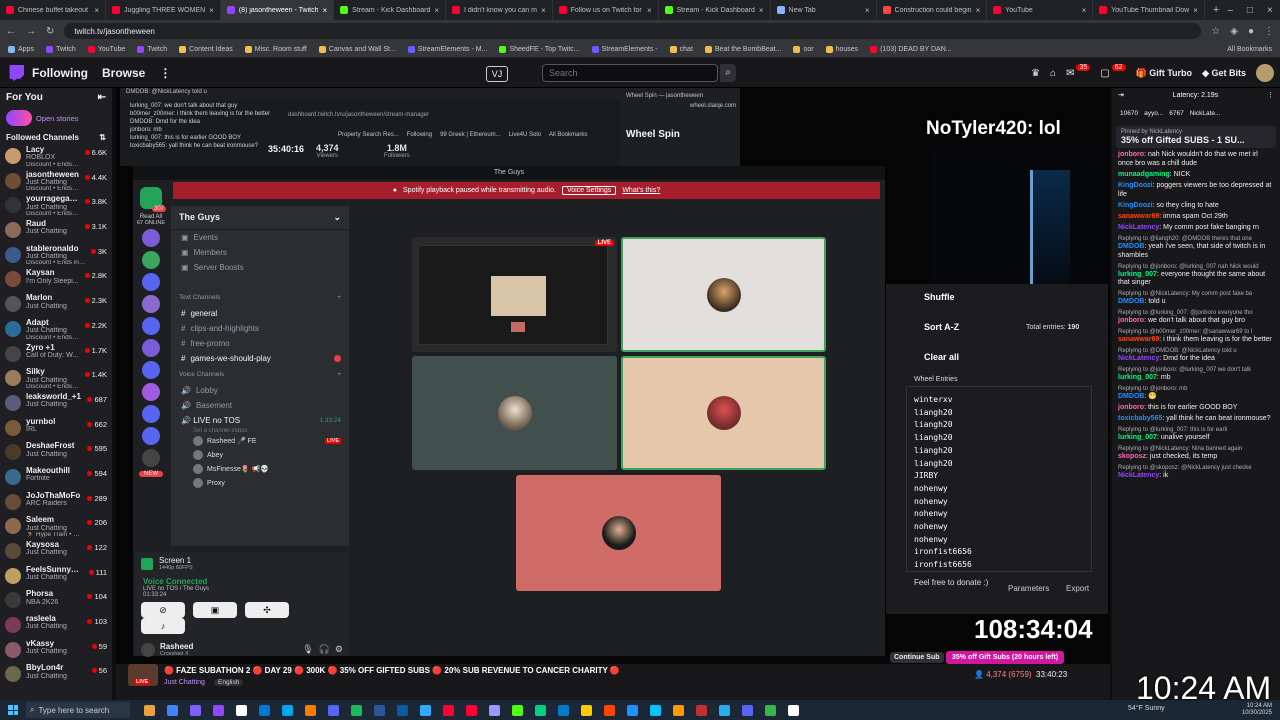 Image resolution: width=1280 pixels, height=720 pixels. Describe the element at coordinates (260, 218) in the screenshot. I see `server-name-header: The Guys ⌄` at that location.